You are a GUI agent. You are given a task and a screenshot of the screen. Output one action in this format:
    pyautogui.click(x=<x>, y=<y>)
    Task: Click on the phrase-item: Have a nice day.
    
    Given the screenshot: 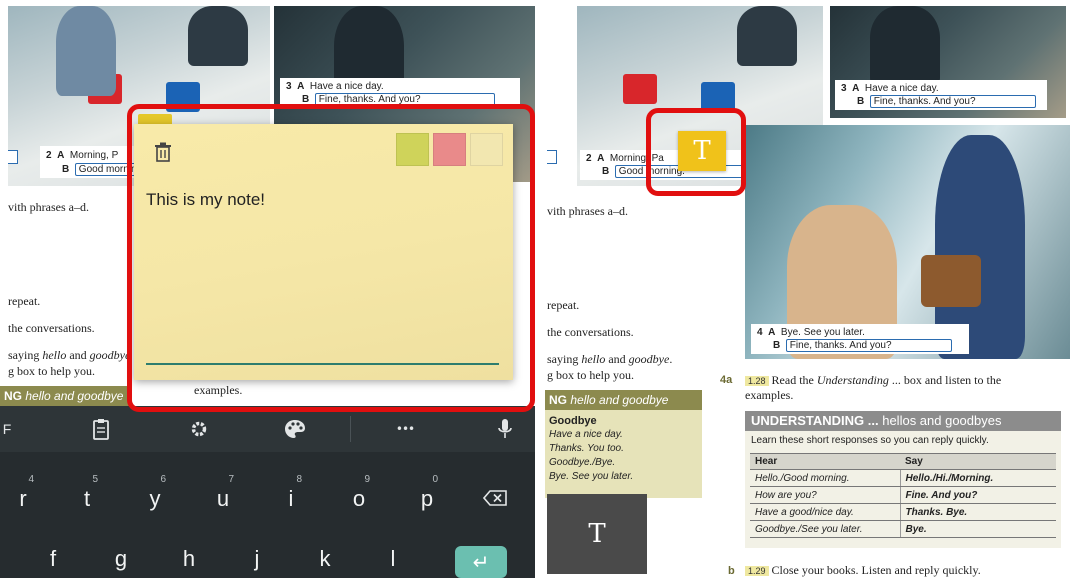 What is the action you would take?
    pyautogui.click(x=586, y=434)
    